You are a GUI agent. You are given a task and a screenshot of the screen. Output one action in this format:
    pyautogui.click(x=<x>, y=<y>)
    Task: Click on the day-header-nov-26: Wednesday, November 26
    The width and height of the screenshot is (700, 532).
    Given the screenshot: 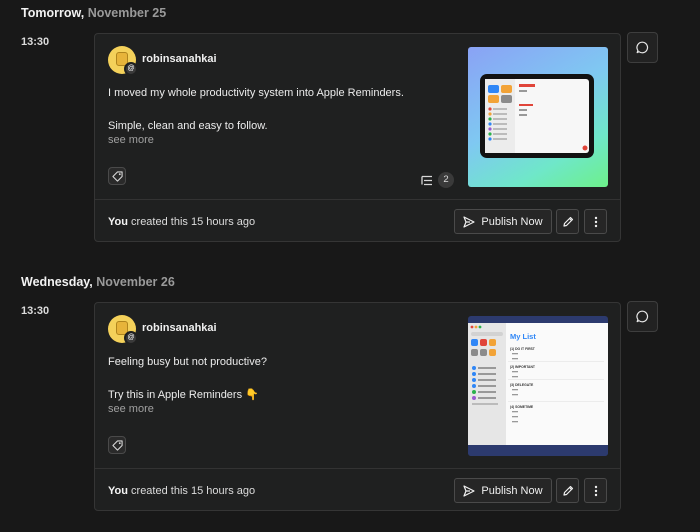 What is the action you would take?
    pyautogui.click(x=98, y=282)
    